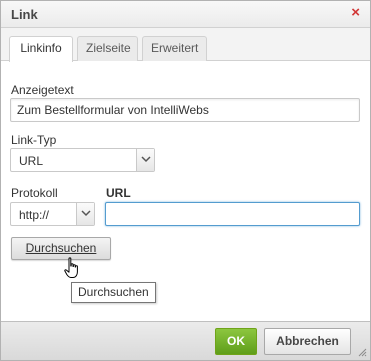 The height and width of the screenshot is (361, 371). Describe the element at coordinates (362, 352) in the screenshot. I see `resize-grip-icon` at that location.